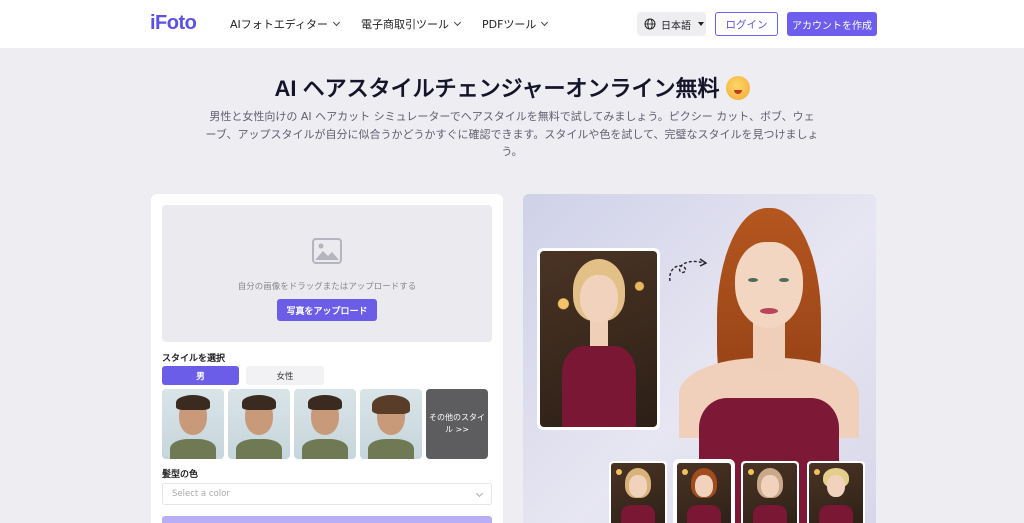 Image resolution: width=1024 pixels, height=523 pixels. Describe the element at coordinates (279, 24) in the screenshot. I see `nav-item-label: AIフォトエディター` at that location.